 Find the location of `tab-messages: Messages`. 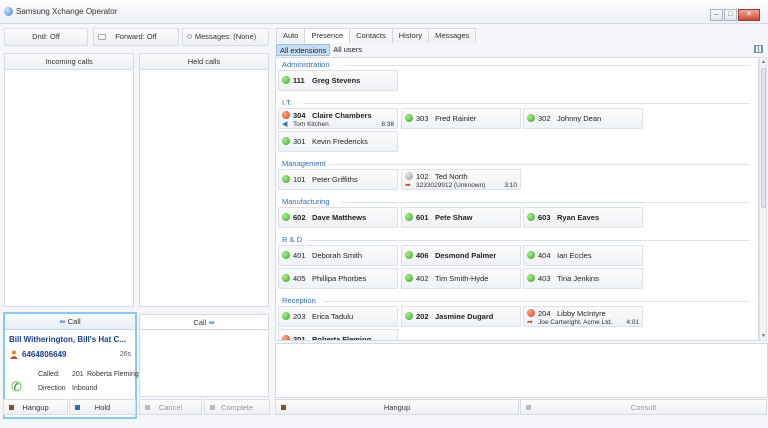

tab-messages: Messages is located at coordinates (452, 35).